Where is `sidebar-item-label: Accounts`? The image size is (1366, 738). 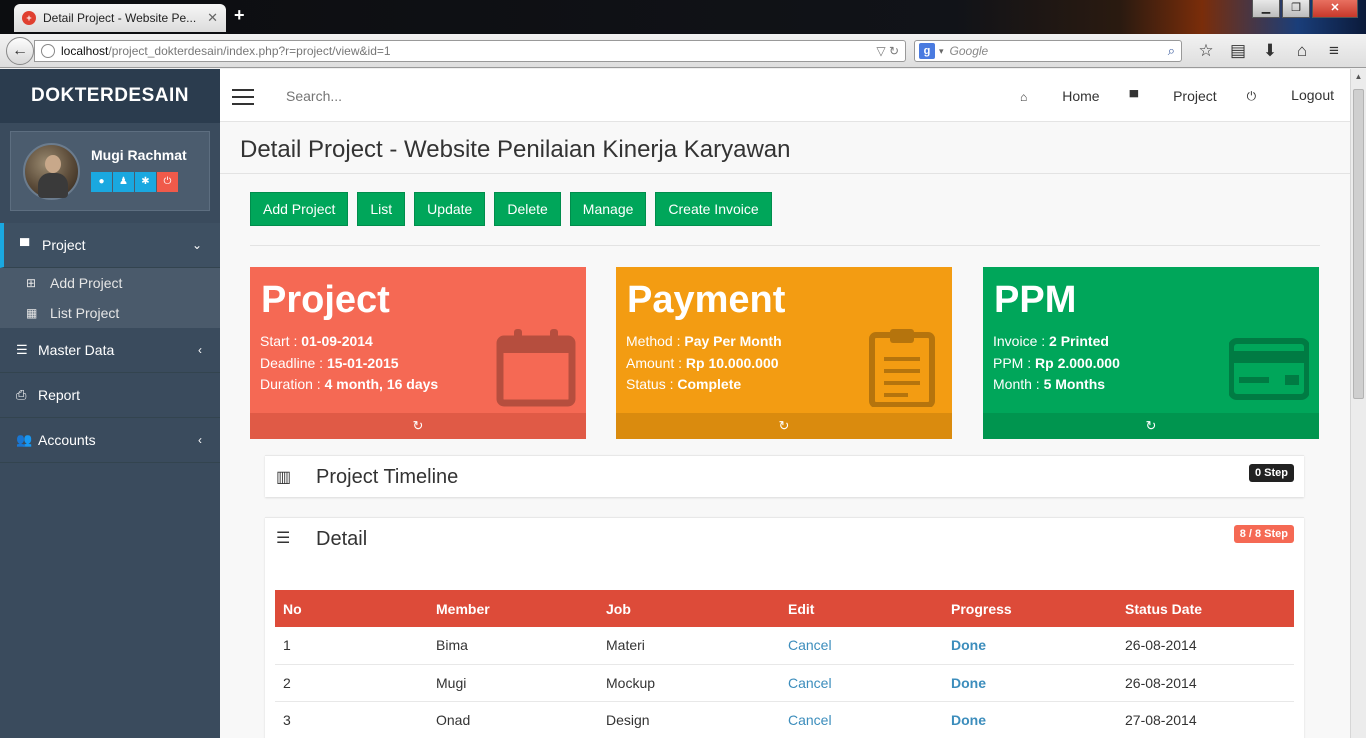 sidebar-item-label: Accounts is located at coordinates (67, 440).